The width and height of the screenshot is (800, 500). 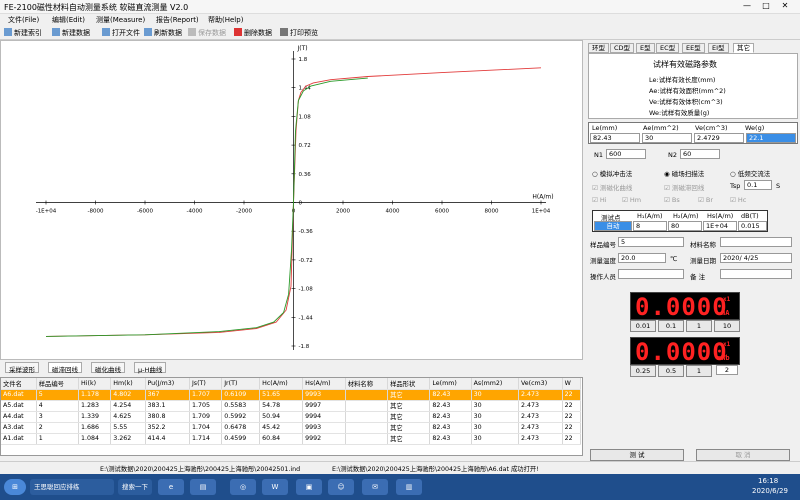 I want to click on menu-edit: 编辑(Edit), so click(x=68, y=20).